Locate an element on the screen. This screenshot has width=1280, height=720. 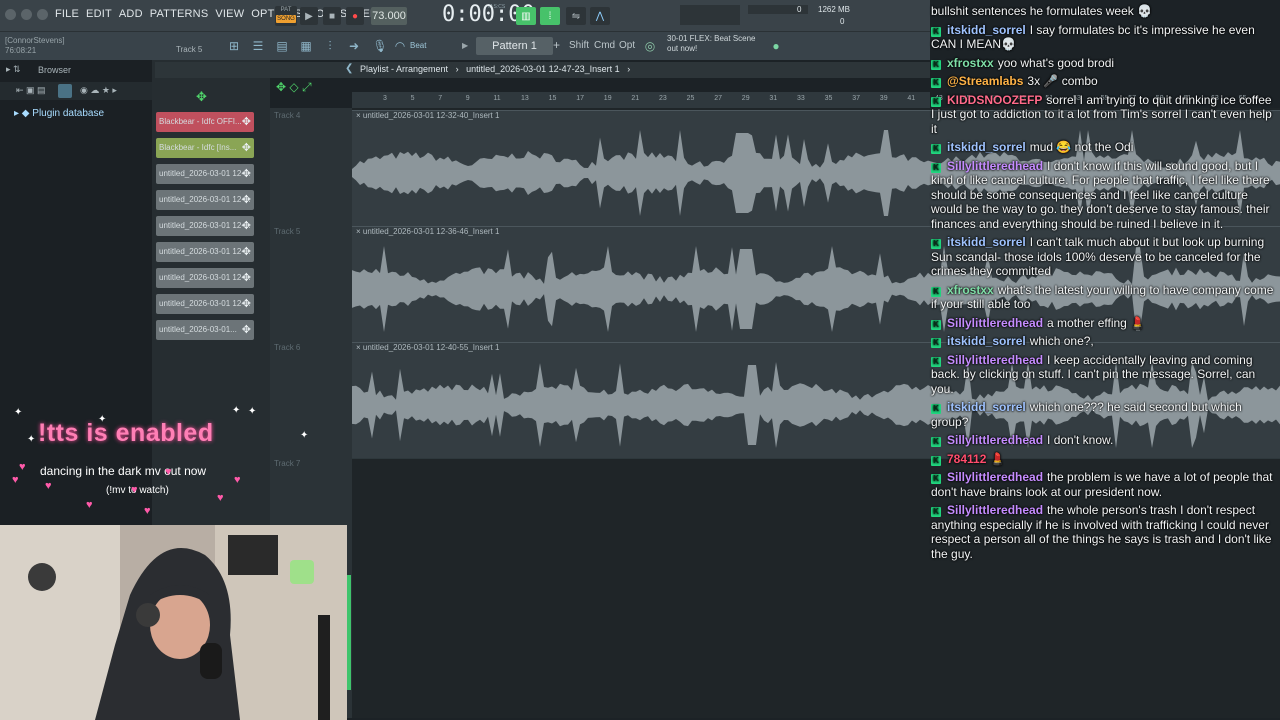
browser-cloud-icon: ◉ ☁ ★ ▸ is located at coordinates (98, 90).